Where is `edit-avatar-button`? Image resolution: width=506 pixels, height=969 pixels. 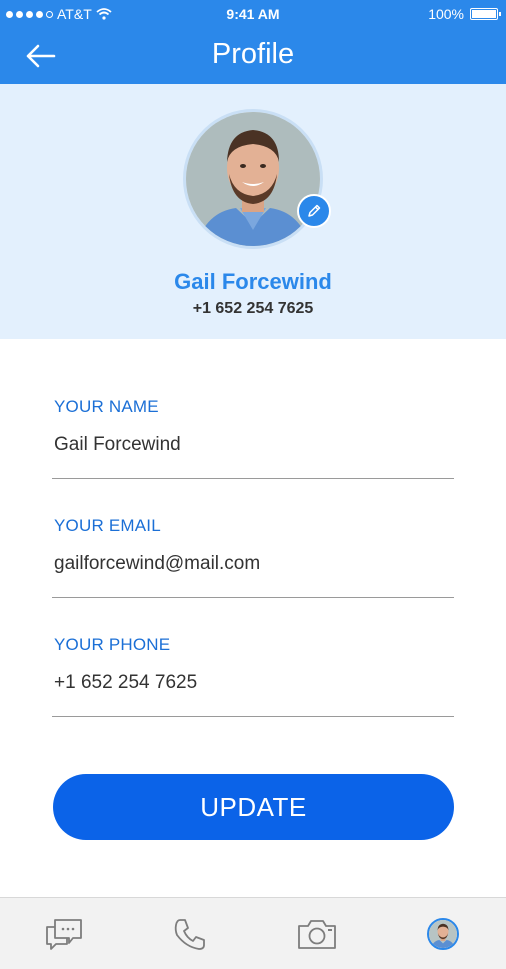
edit-avatar-button is located at coordinates (314, 211).